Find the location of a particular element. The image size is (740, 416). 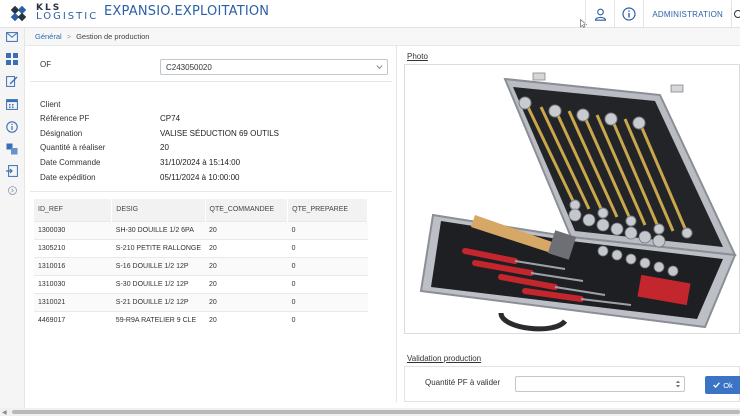

of-row: OF C243050020 is located at coordinates (211, 66).